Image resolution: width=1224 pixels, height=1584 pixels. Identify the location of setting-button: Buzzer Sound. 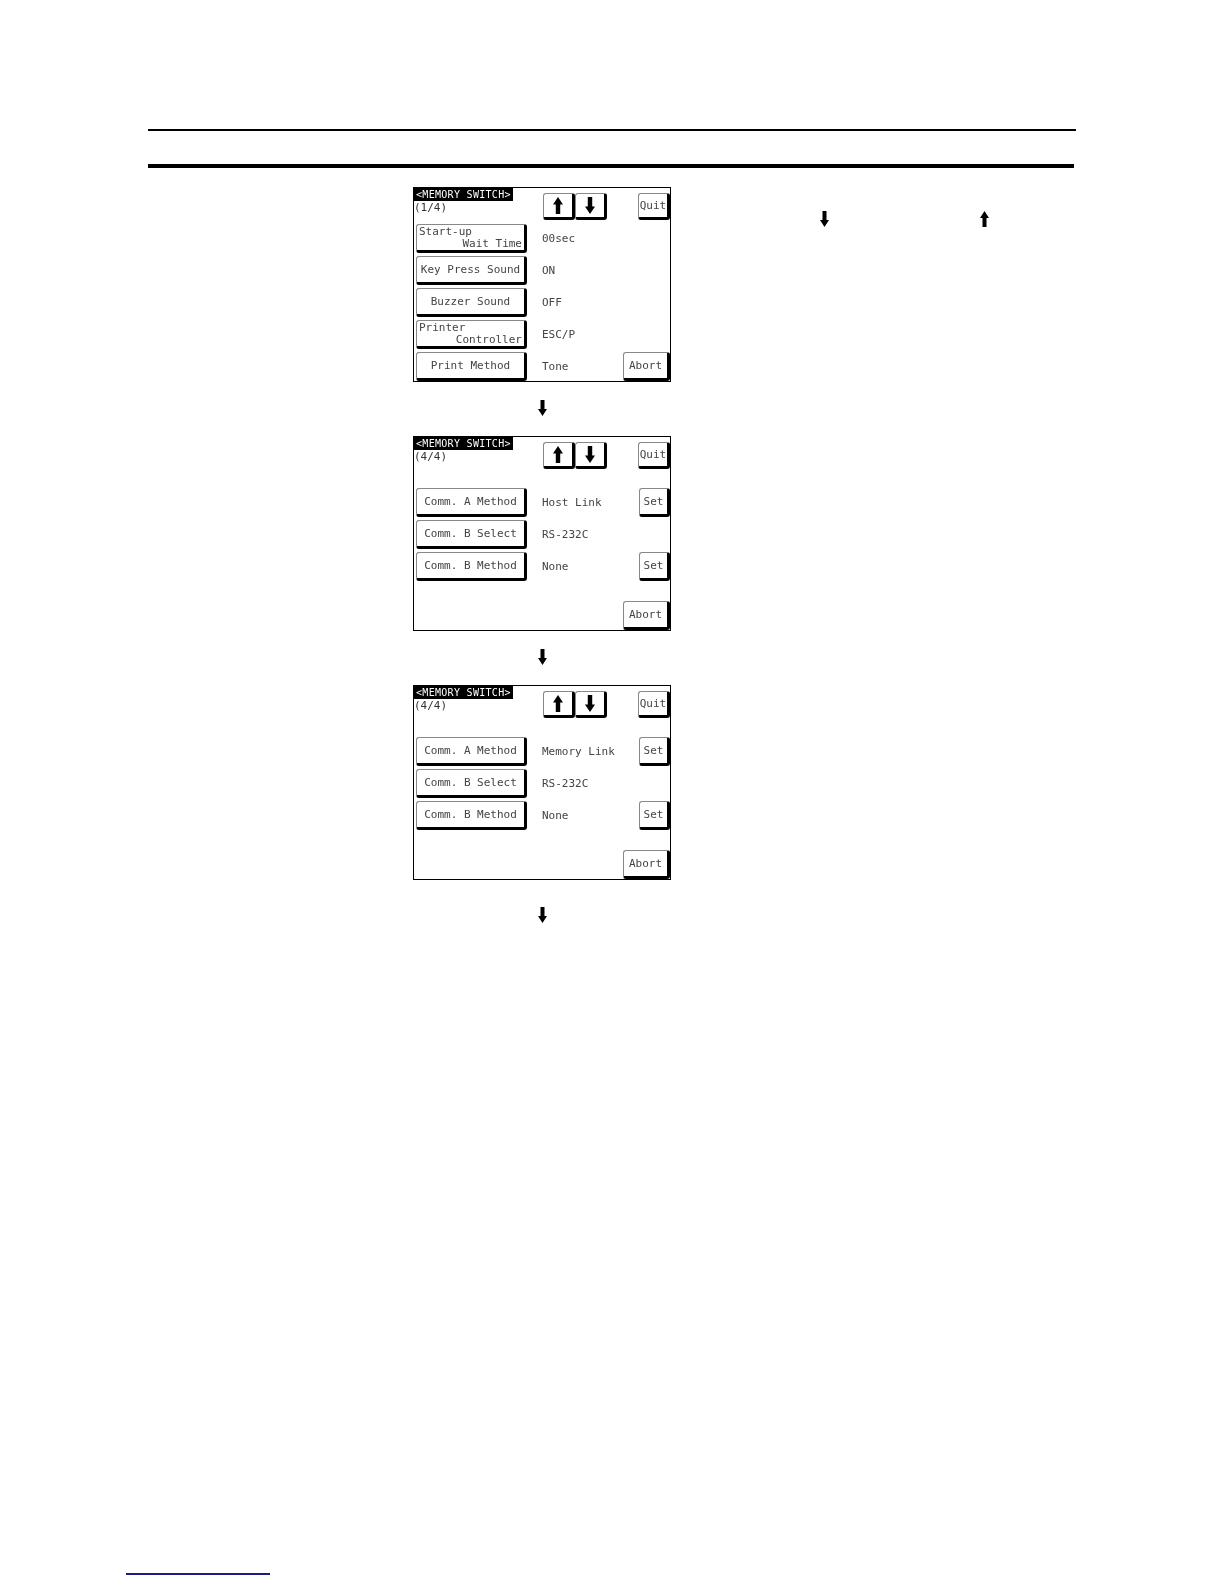
(471, 302).